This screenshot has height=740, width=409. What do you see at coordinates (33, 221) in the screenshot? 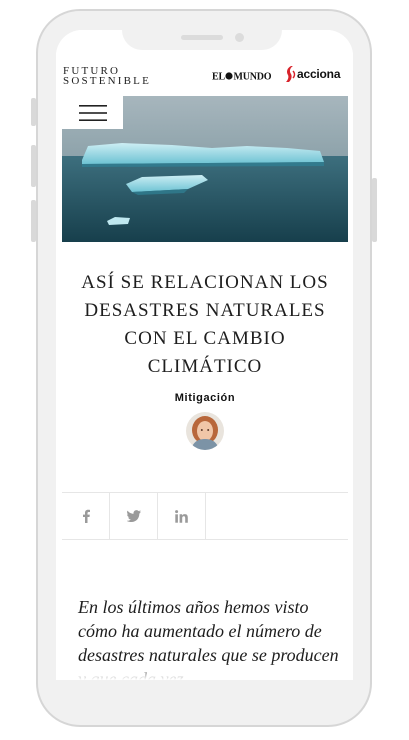
I see `volume-down-button` at bounding box center [33, 221].